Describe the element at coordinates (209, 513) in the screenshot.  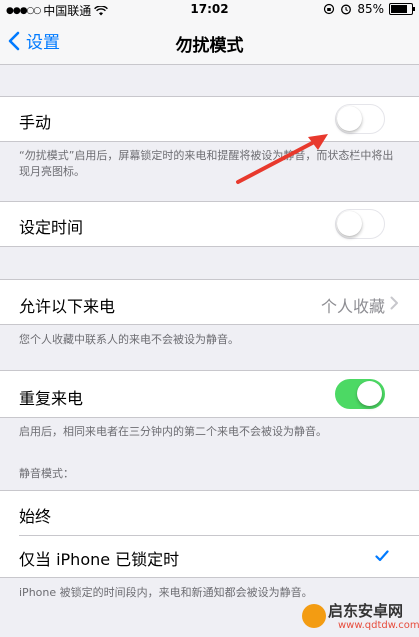
I see `silence-option-always: 始终` at that location.